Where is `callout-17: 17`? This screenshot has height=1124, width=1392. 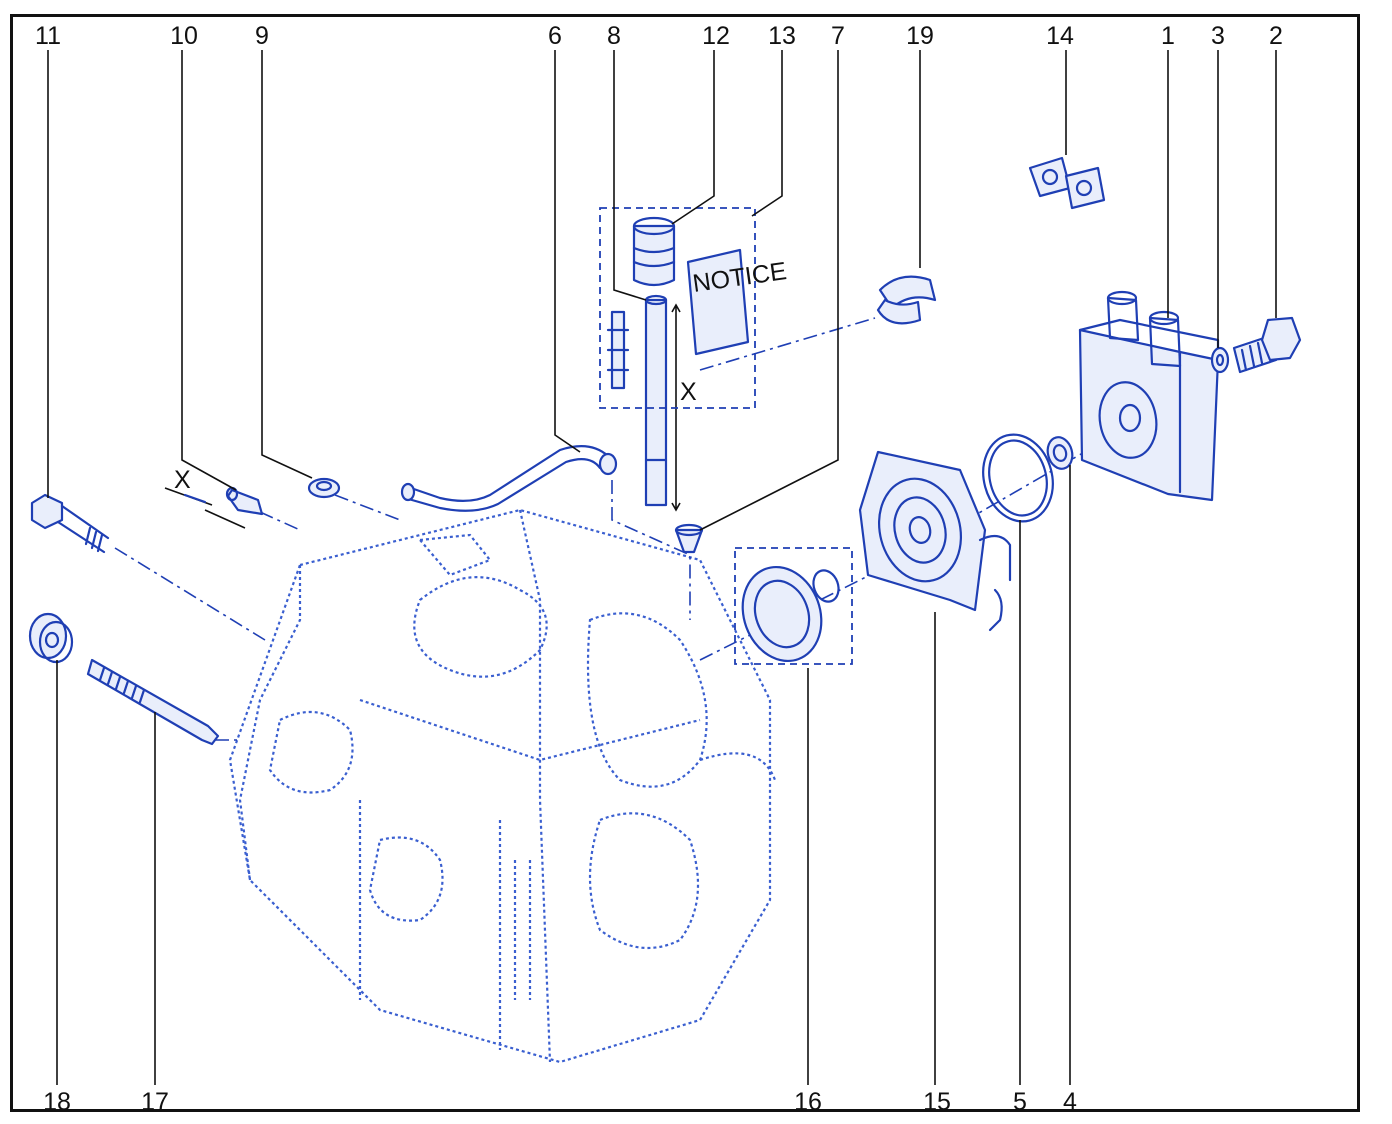
callout-17: 17 is located at coordinates (155, 1102).